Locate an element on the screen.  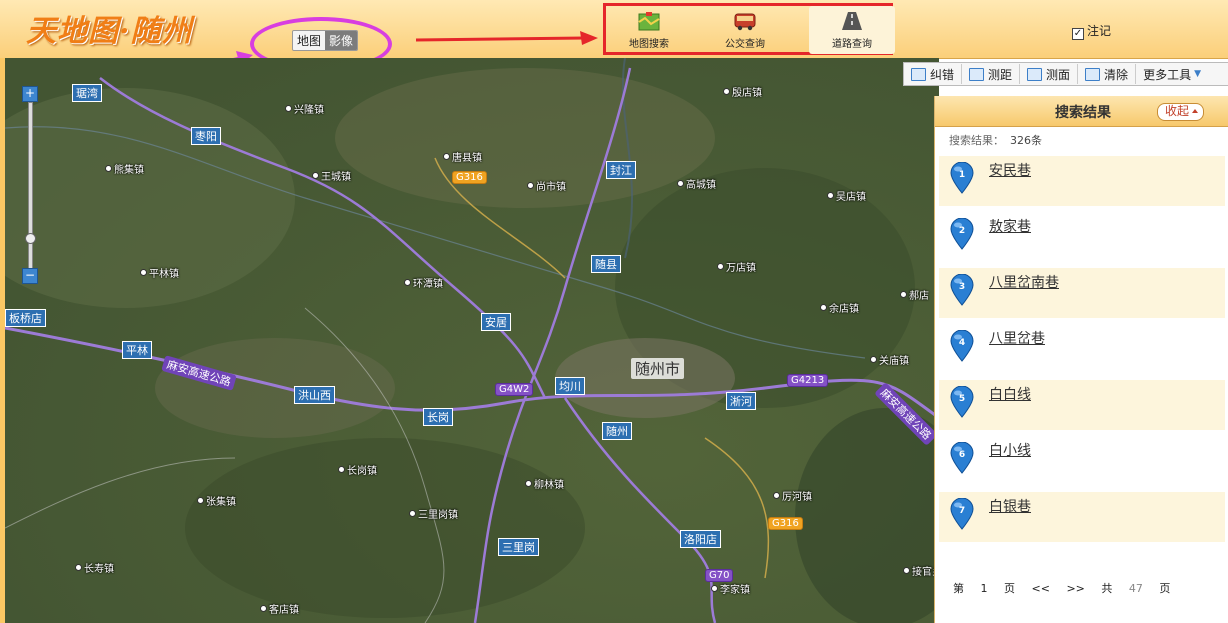
town-label: 长寿镇 is located at coordinates (94, 567).